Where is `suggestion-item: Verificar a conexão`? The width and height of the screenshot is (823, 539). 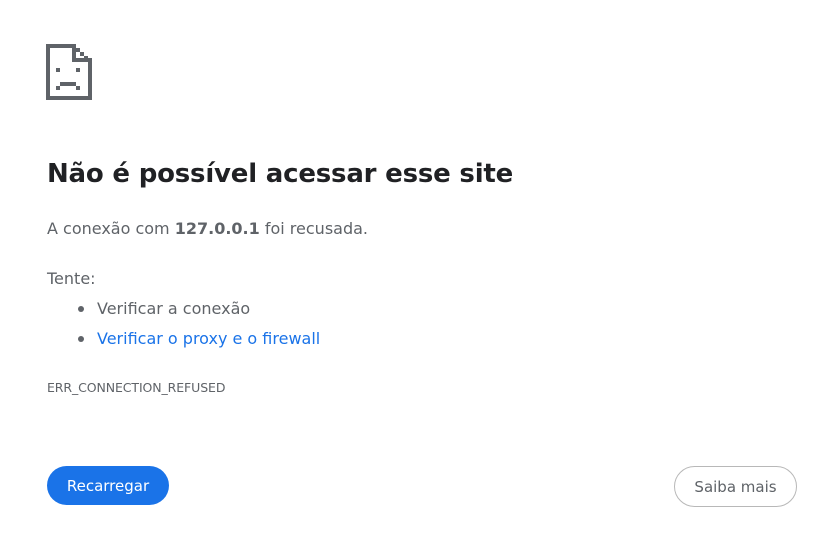
suggestion-item: Verificar a conexão is located at coordinates (183, 311).